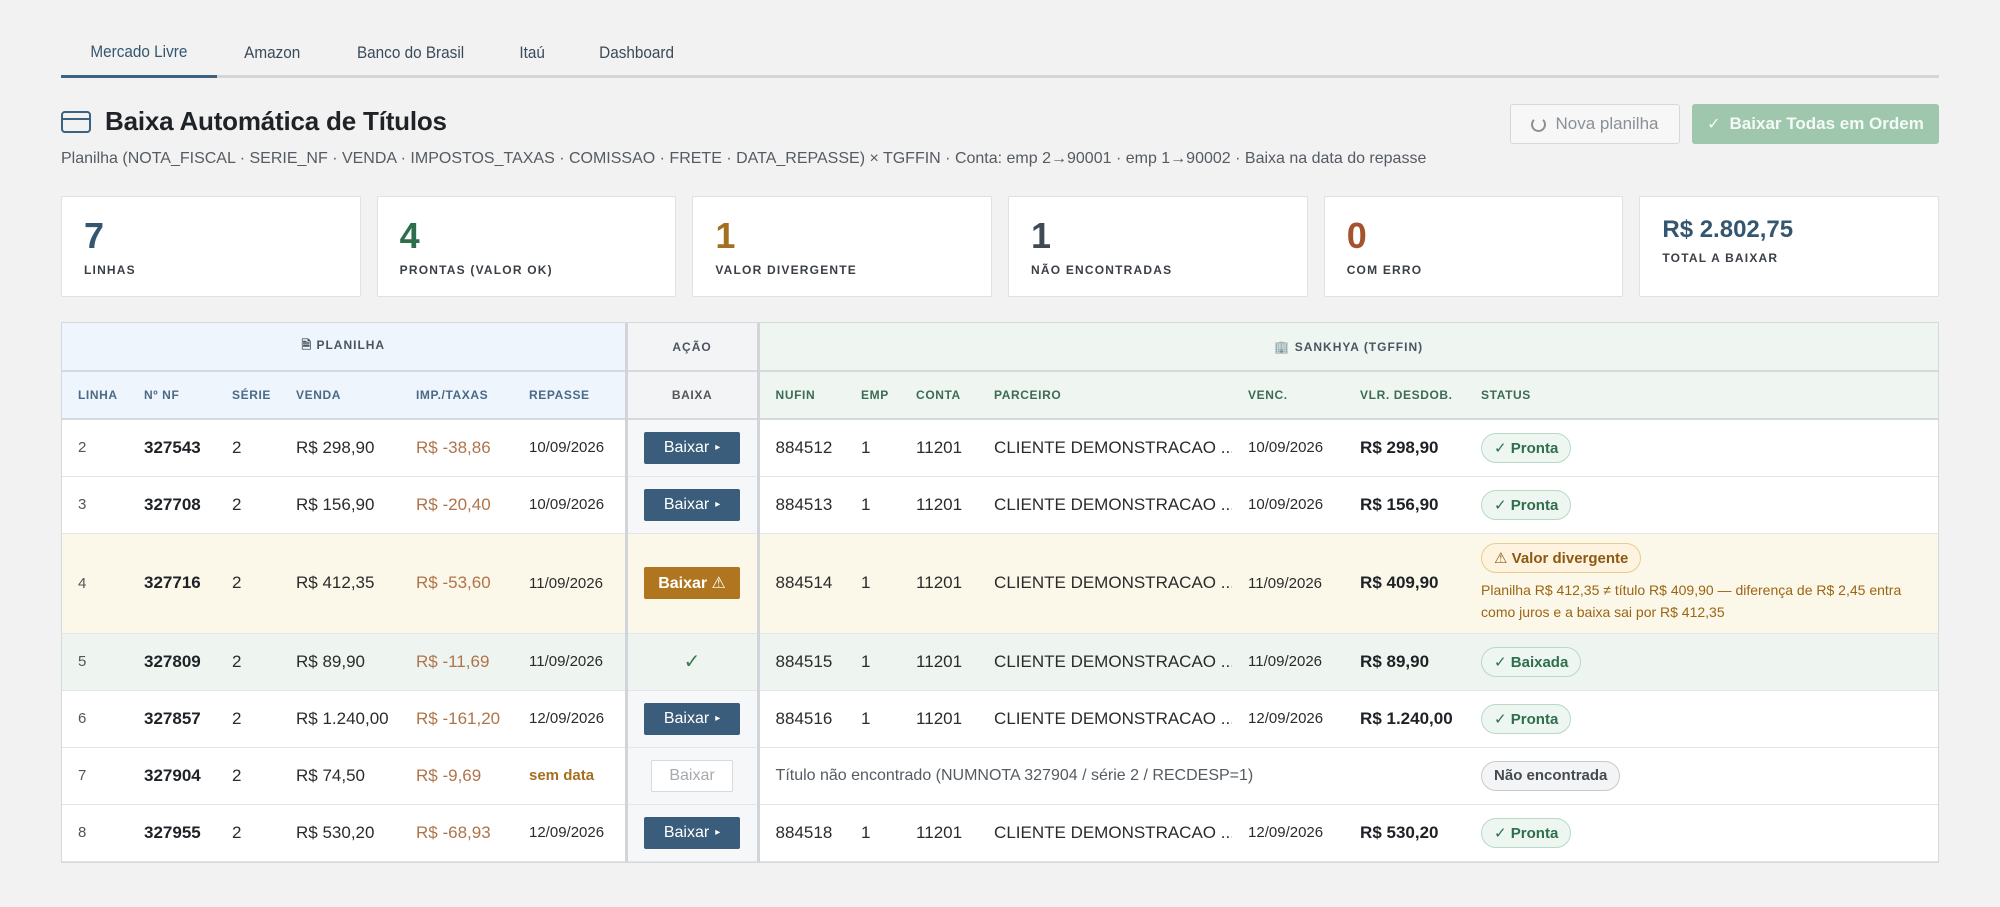 This screenshot has height=907, width=2000. I want to click on tab-label: Mercado Livre, so click(139, 51).